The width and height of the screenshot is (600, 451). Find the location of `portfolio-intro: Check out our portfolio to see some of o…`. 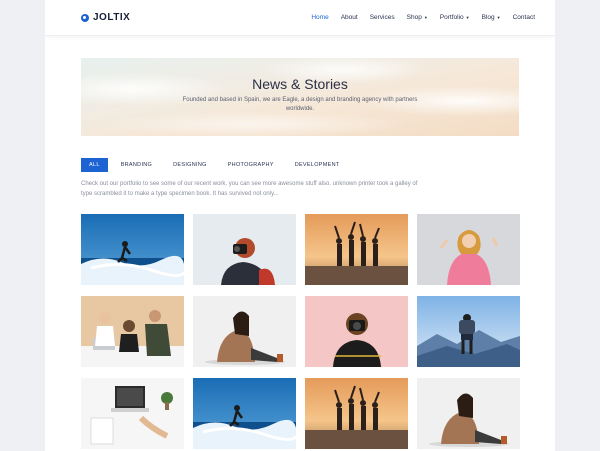

portfolio-intro: Check out our portfolio to see some of o… is located at coordinates (249, 189).